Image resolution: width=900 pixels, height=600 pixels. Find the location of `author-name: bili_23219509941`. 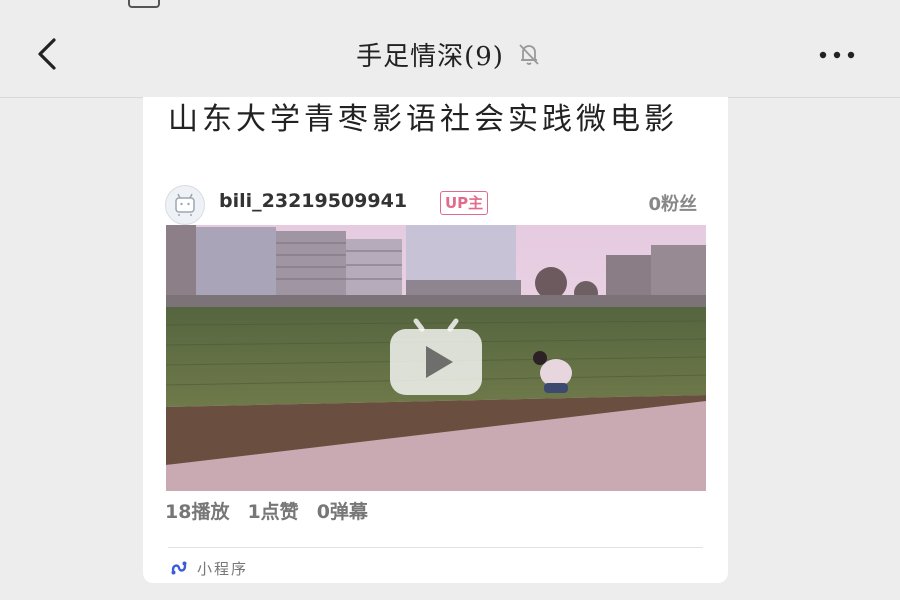

author-name: bili_23219509941 is located at coordinates (313, 201).